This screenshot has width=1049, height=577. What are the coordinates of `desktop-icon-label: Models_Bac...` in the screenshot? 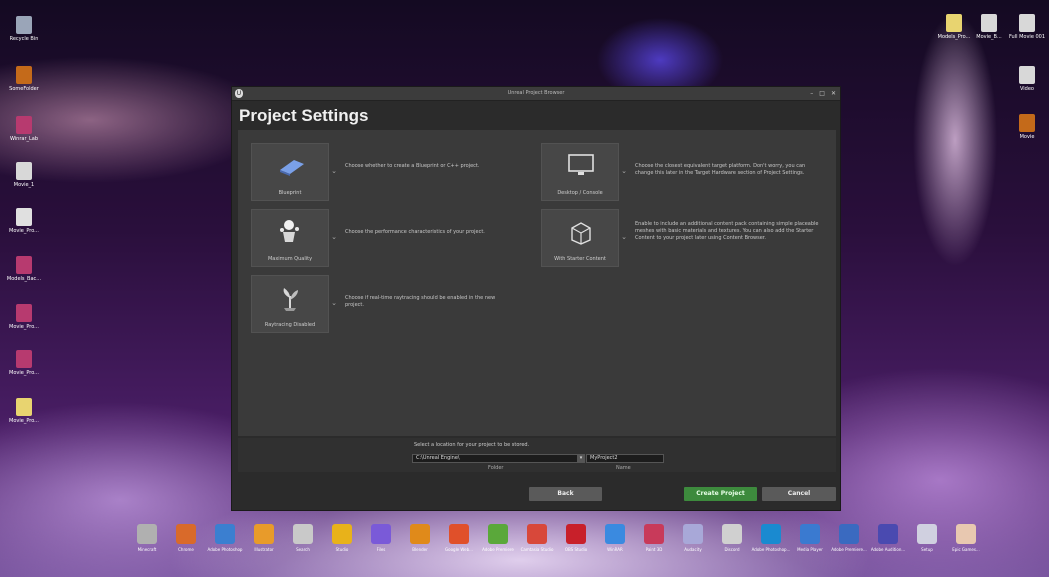 It's located at (24, 279).